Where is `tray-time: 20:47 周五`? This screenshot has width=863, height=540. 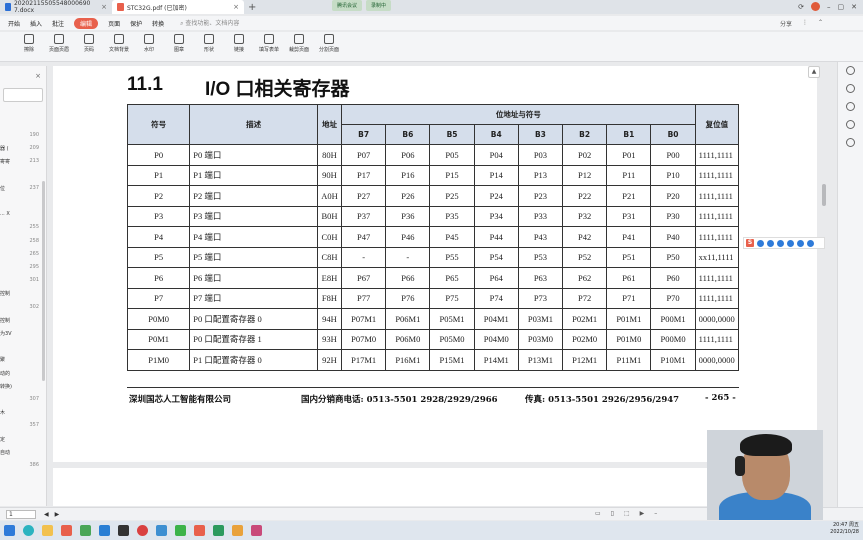
tray-time: 20:47 周五 is located at coordinates (844, 525).